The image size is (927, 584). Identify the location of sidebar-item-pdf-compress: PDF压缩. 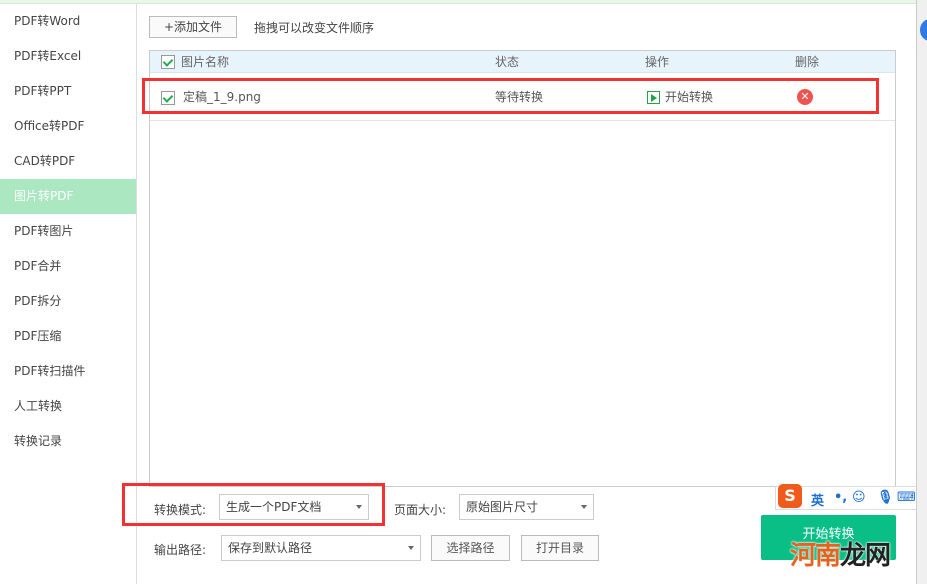
(68, 336).